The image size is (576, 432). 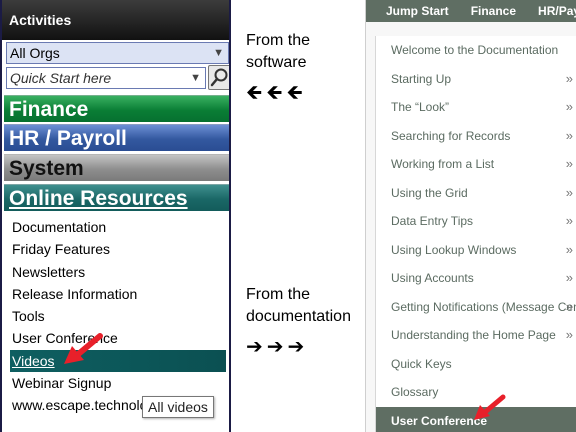 I want to click on category-system: System, so click(x=116, y=167).